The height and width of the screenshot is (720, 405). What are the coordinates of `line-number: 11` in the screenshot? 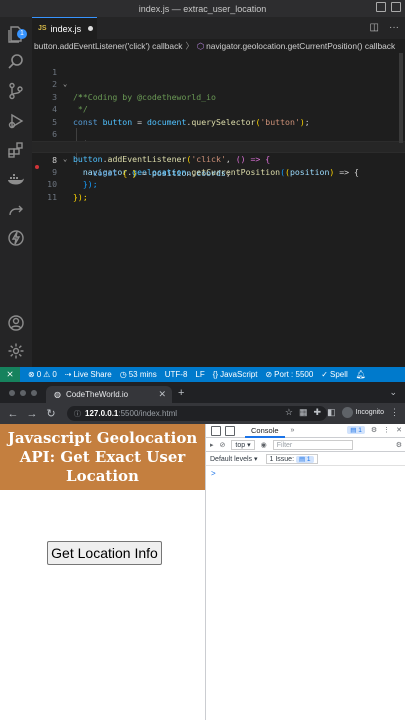 It's located at (52, 196).